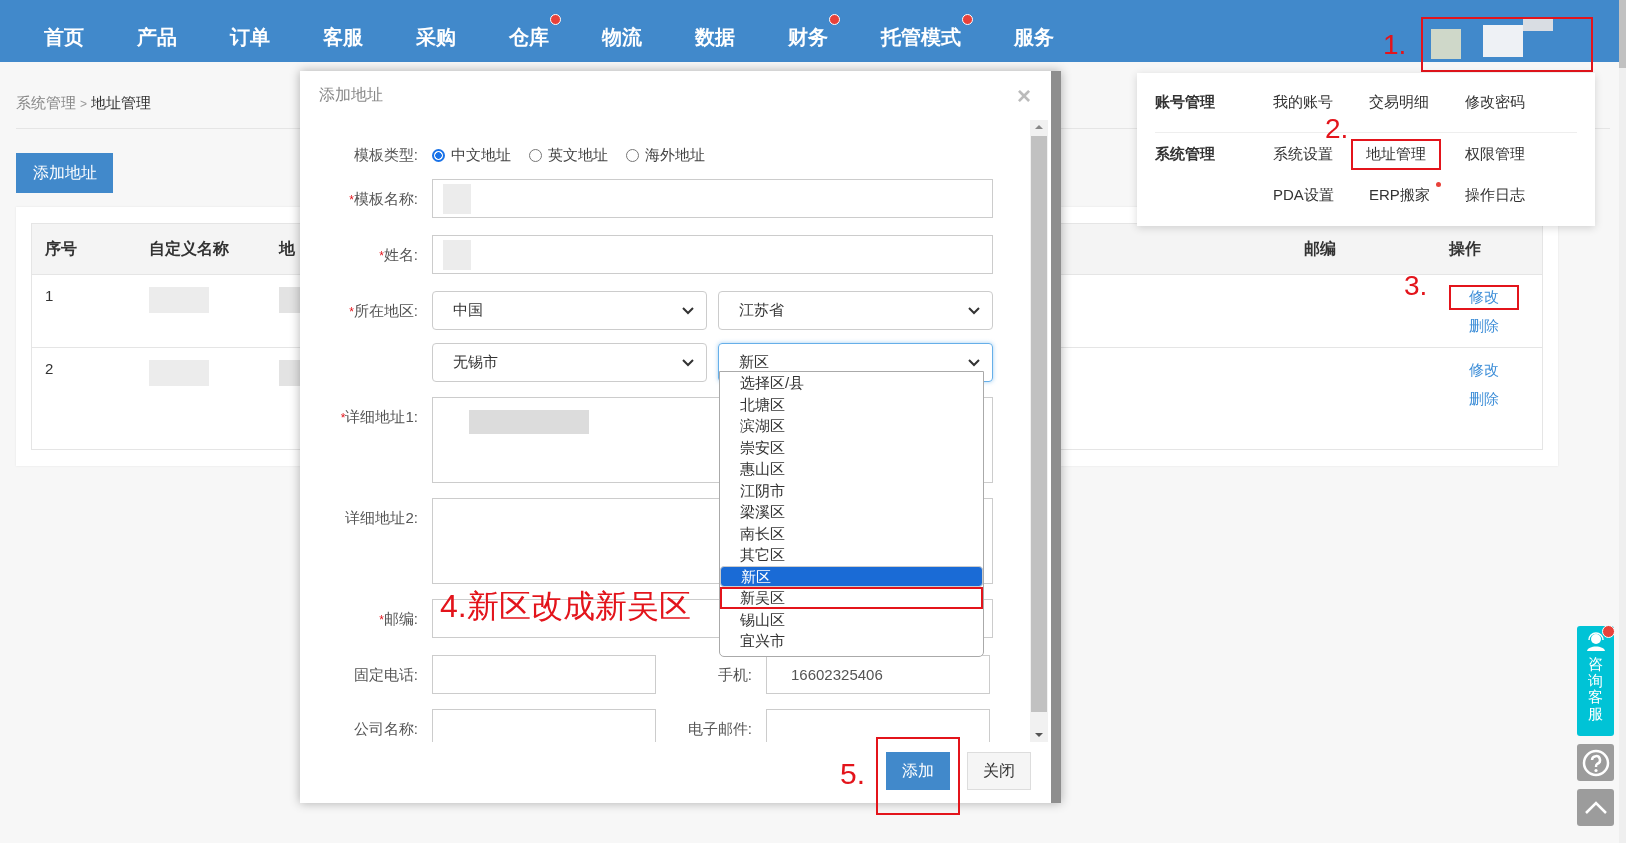  Describe the element at coordinates (381, 518) in the screenshot. I see `field-label: 详细地址2:` at that location.